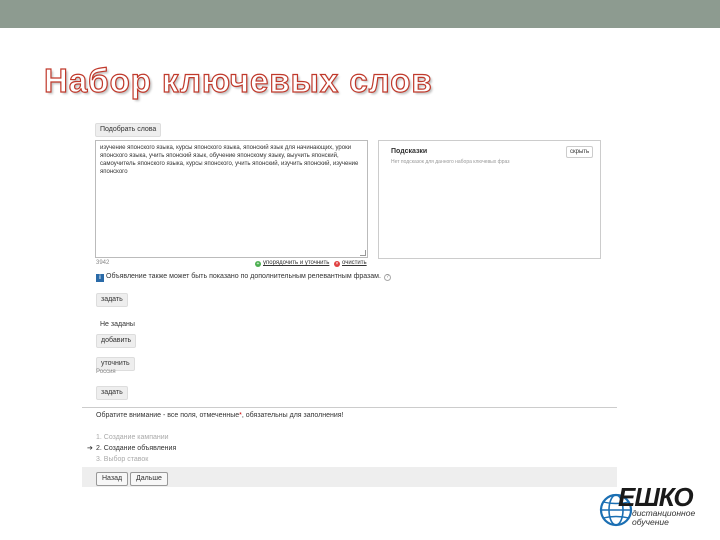 This screenshot has height=540, width=720. Describe the element at coordinates (650, 522) in the screenshot. I see `logo-subtitle-line2: обучение` at that location.